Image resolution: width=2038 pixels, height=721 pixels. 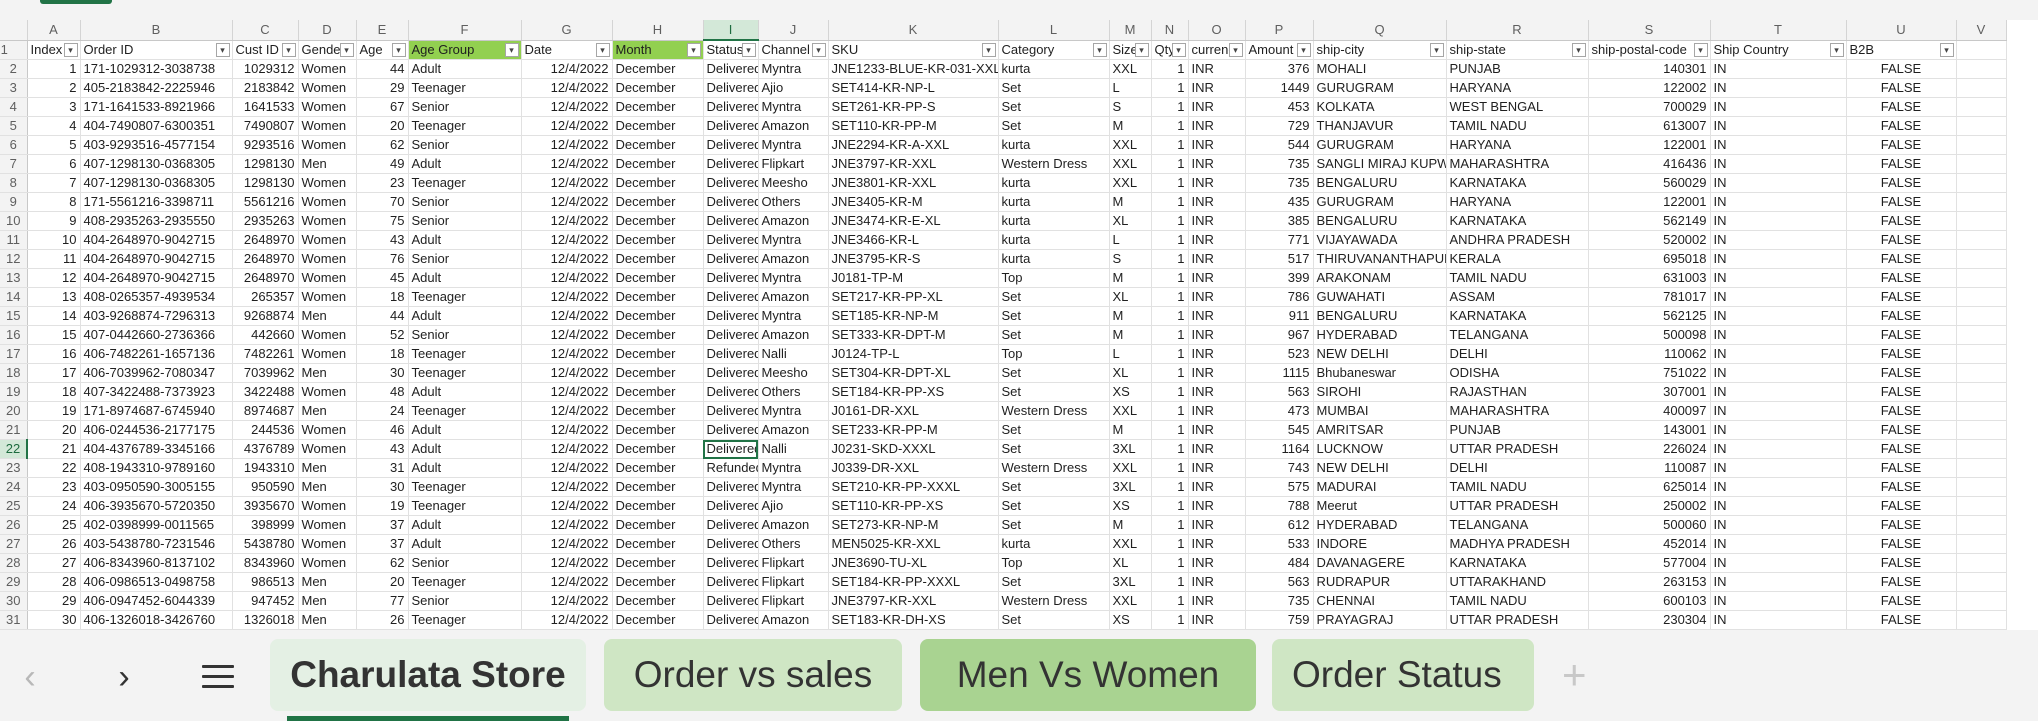 What do you see at coordinates (156, 202) in the screenshot?
I see `table-cell: 171-5561216-3398711` at bounding box center [156, 202].